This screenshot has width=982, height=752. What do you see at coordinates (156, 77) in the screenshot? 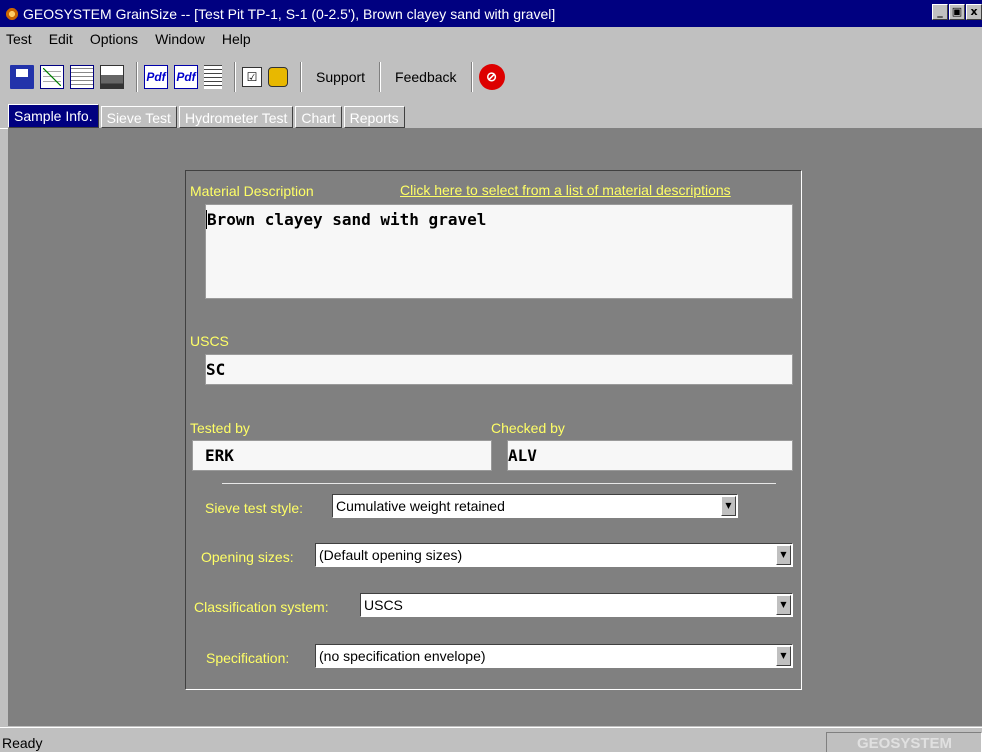
I see `pdf-export-icon: Pdf` at bounding box center [156, 77].